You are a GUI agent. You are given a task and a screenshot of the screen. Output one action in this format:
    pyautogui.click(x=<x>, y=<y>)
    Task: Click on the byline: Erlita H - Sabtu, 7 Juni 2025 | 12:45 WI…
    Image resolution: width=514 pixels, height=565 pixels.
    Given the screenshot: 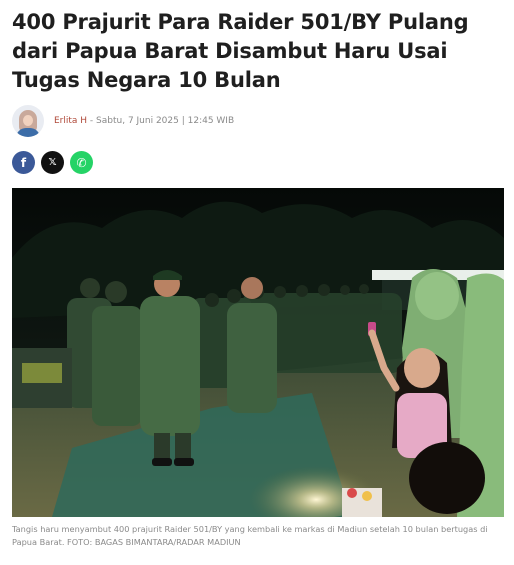 What is the action you would take?
    pyautogui.click(x=123, y=121)
    